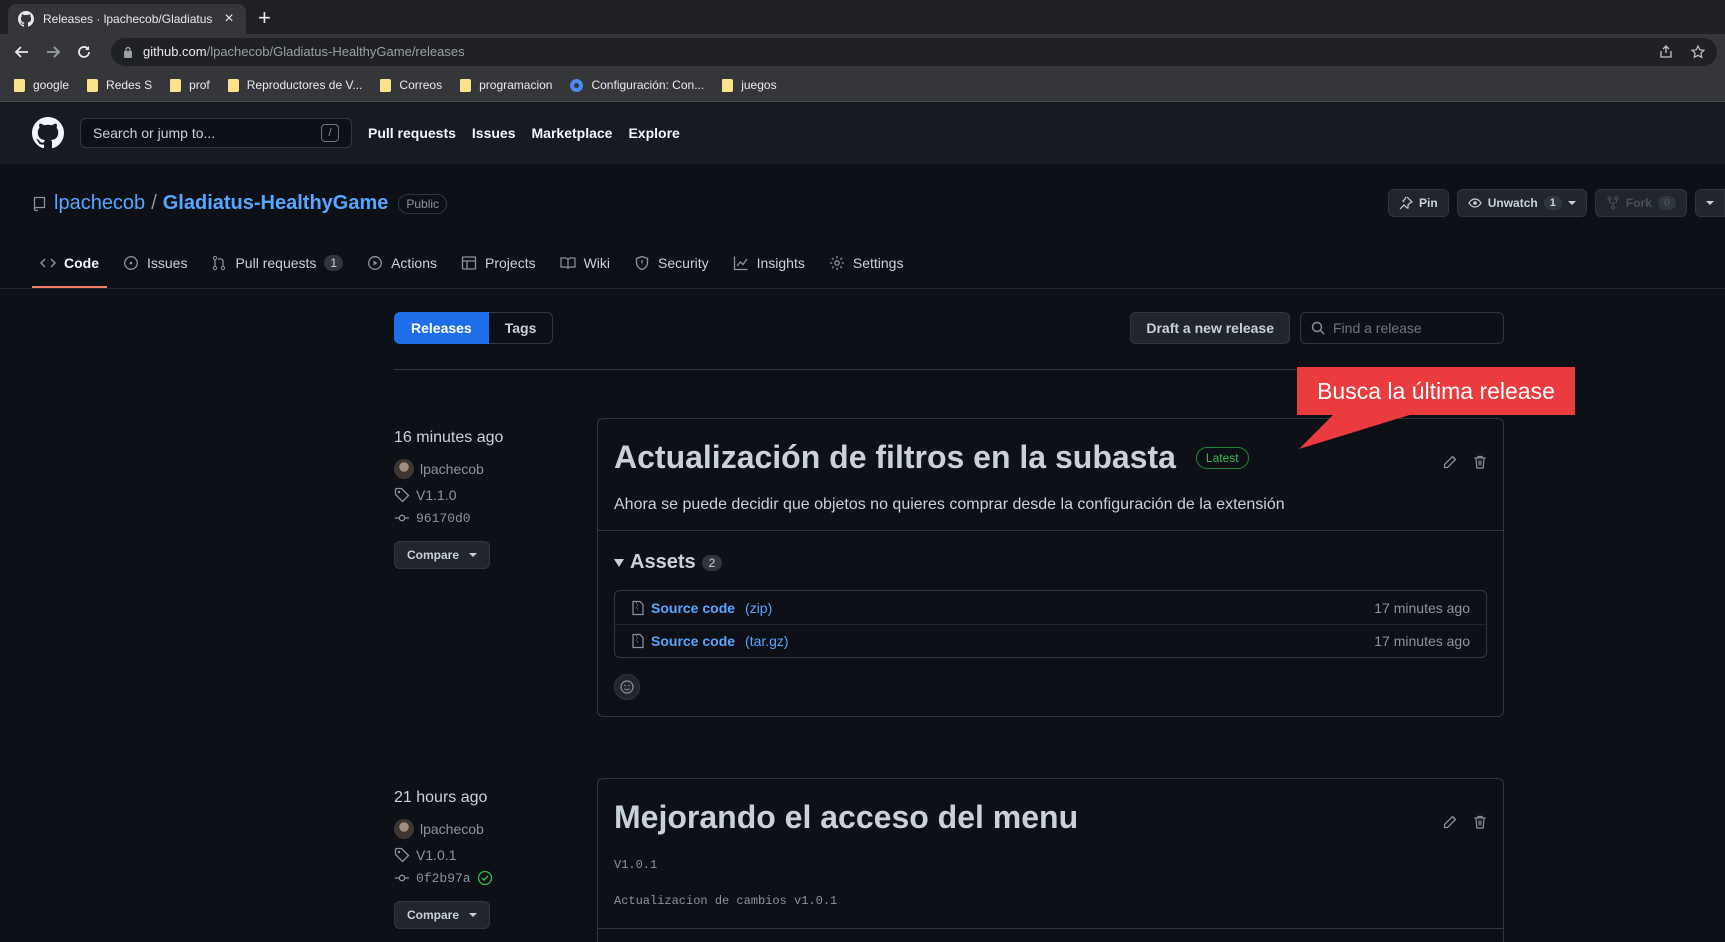  What do you see at coordinates (1698, 51) in the screenshot?
I see `bookmark-star-icon` at bounding box center [1698, 51].